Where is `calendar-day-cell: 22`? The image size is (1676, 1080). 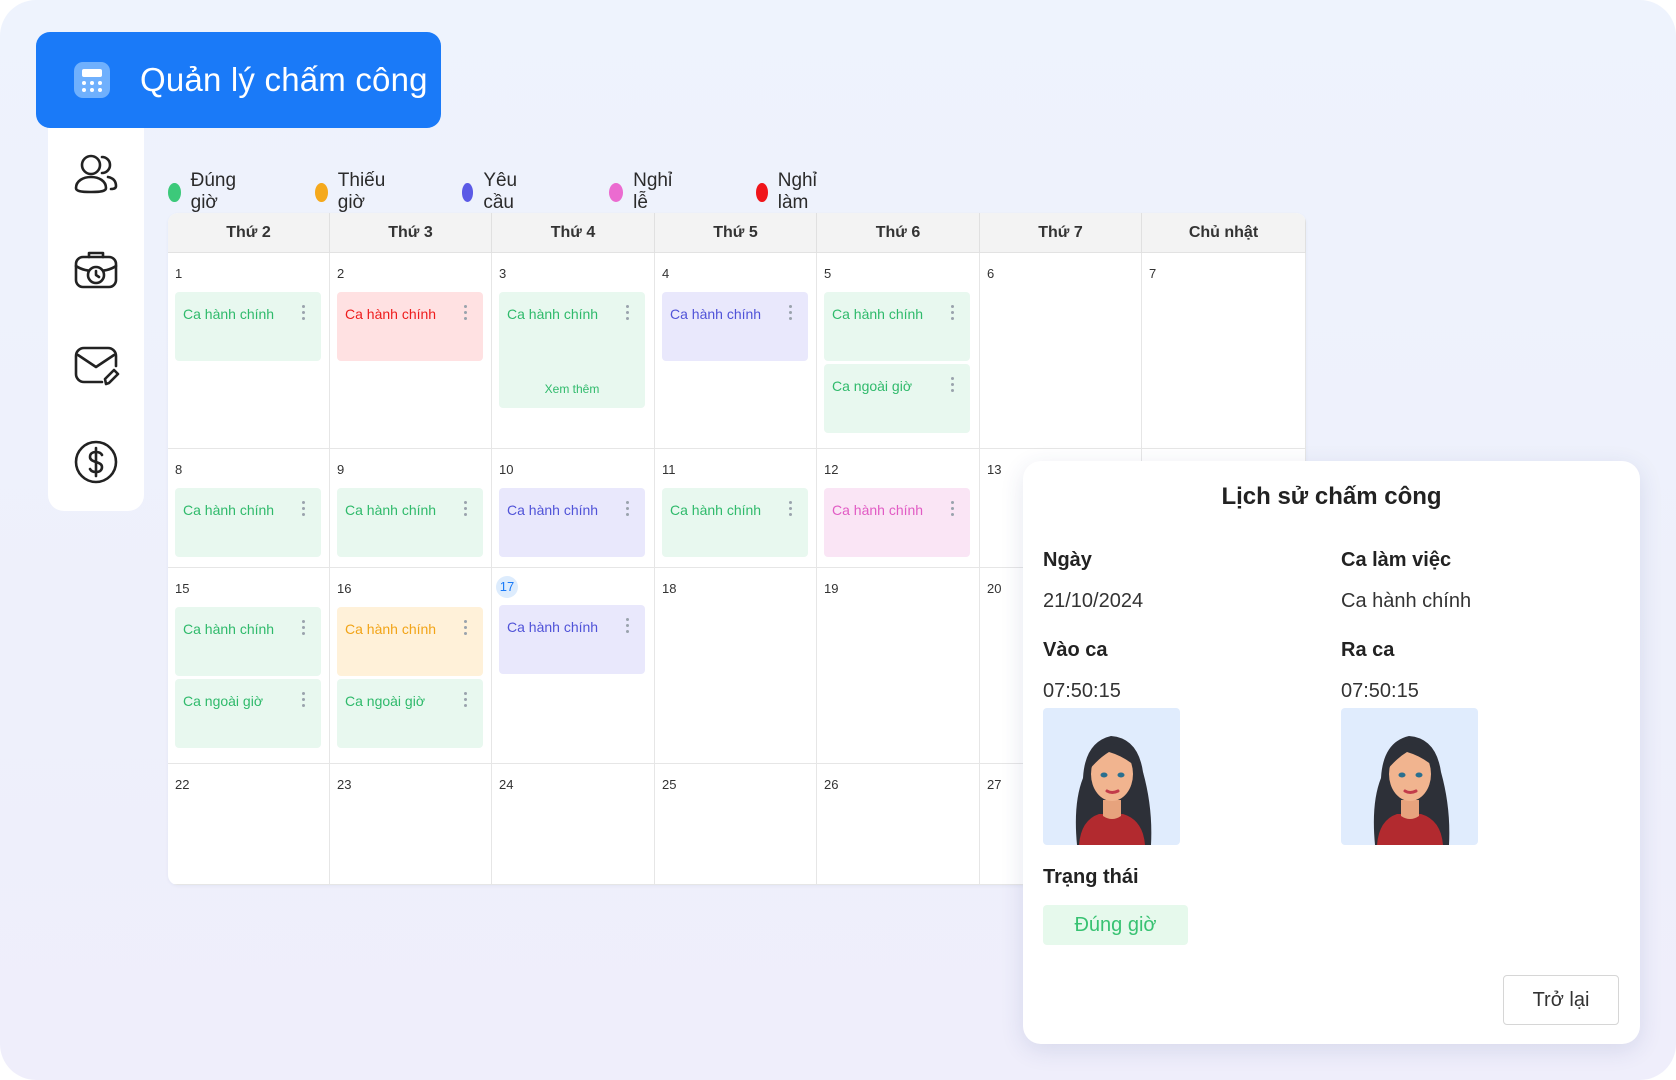
calendar-day-cell: 22 is located at coordinates (249, 824).